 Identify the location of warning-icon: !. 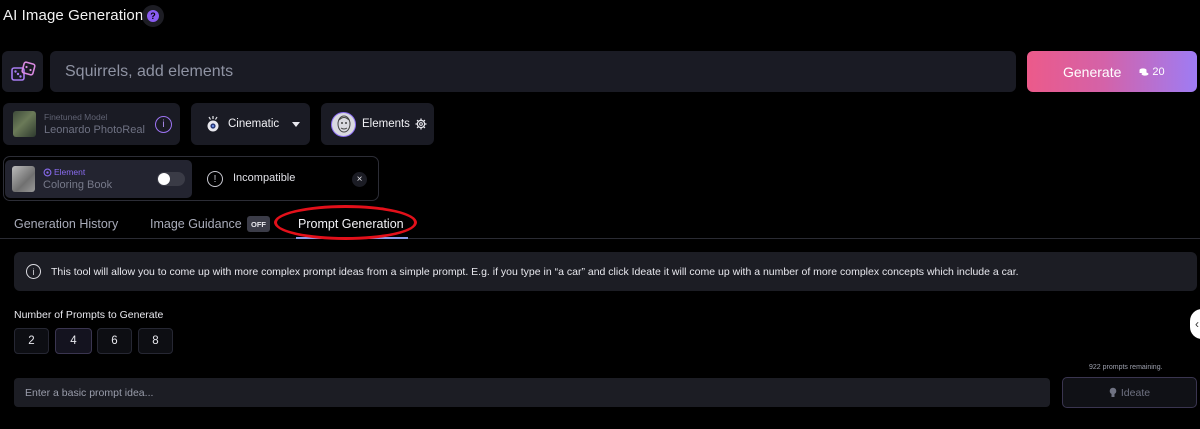
(215, 179).